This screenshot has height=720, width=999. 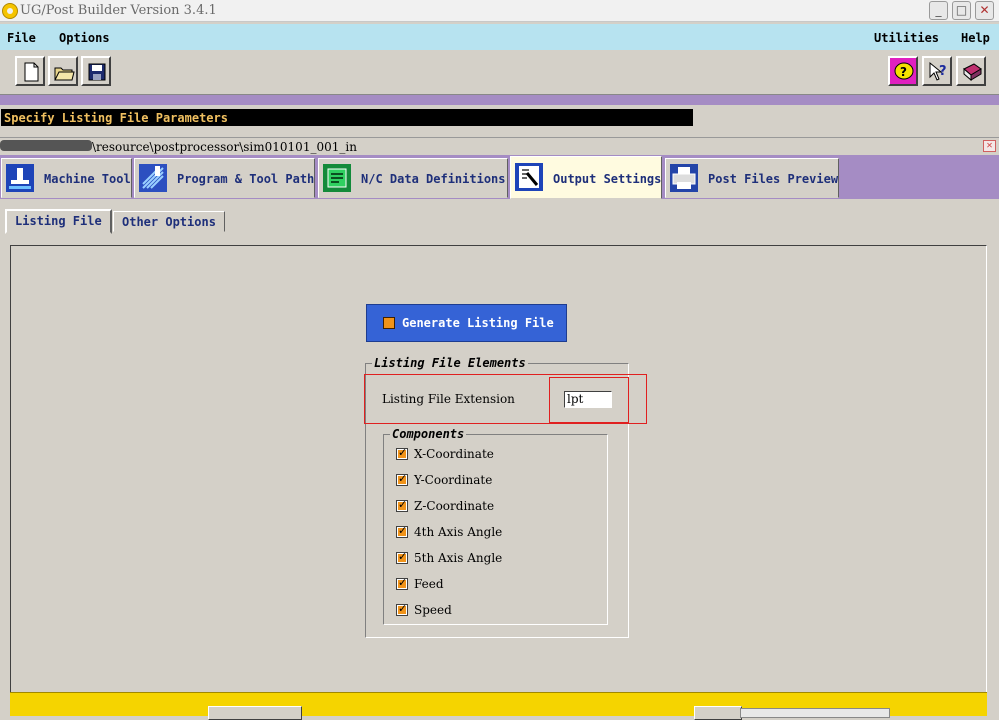 What do you see at coordinates (529, 177) in the screenshot?
I see `output-settings-icon` at bounding box center [529, 177].